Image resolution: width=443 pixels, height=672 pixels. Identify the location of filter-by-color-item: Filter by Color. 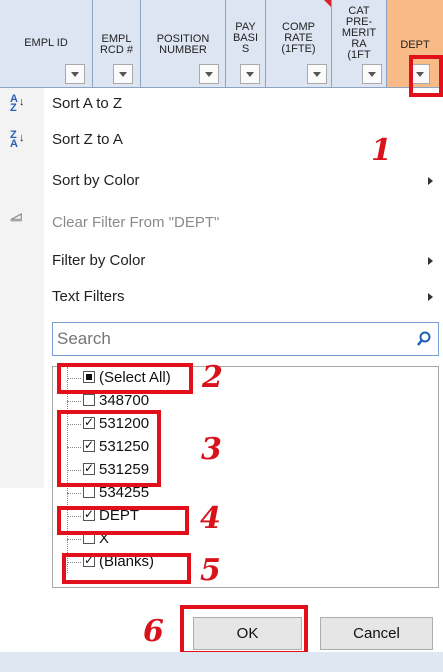
(98, 260).